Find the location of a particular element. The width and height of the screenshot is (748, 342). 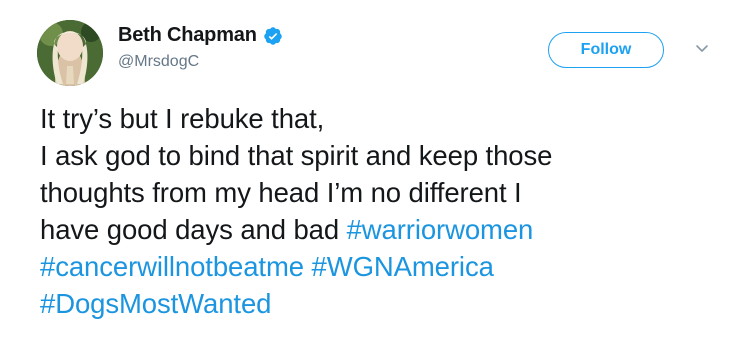

tweet-text-line: It try’s but I rebuke that, is located at coordinates (182, 118).